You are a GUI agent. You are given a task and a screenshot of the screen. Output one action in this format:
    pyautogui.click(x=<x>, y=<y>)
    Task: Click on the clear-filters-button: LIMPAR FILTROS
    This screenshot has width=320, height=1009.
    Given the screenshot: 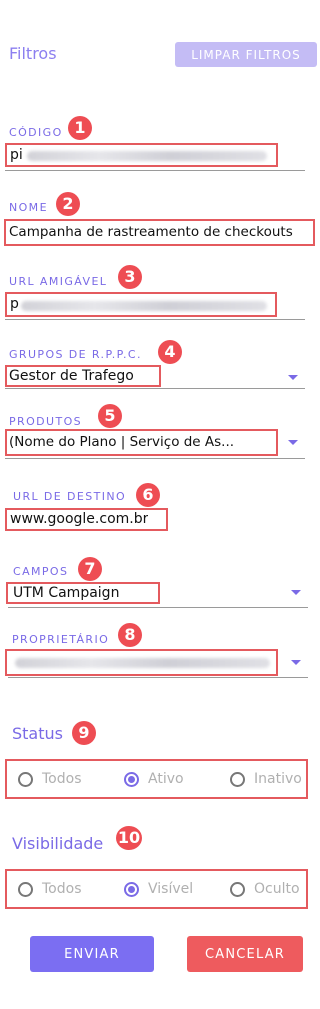 What is the action you would take?
    pyautogui.click(x=246, y=54)
    